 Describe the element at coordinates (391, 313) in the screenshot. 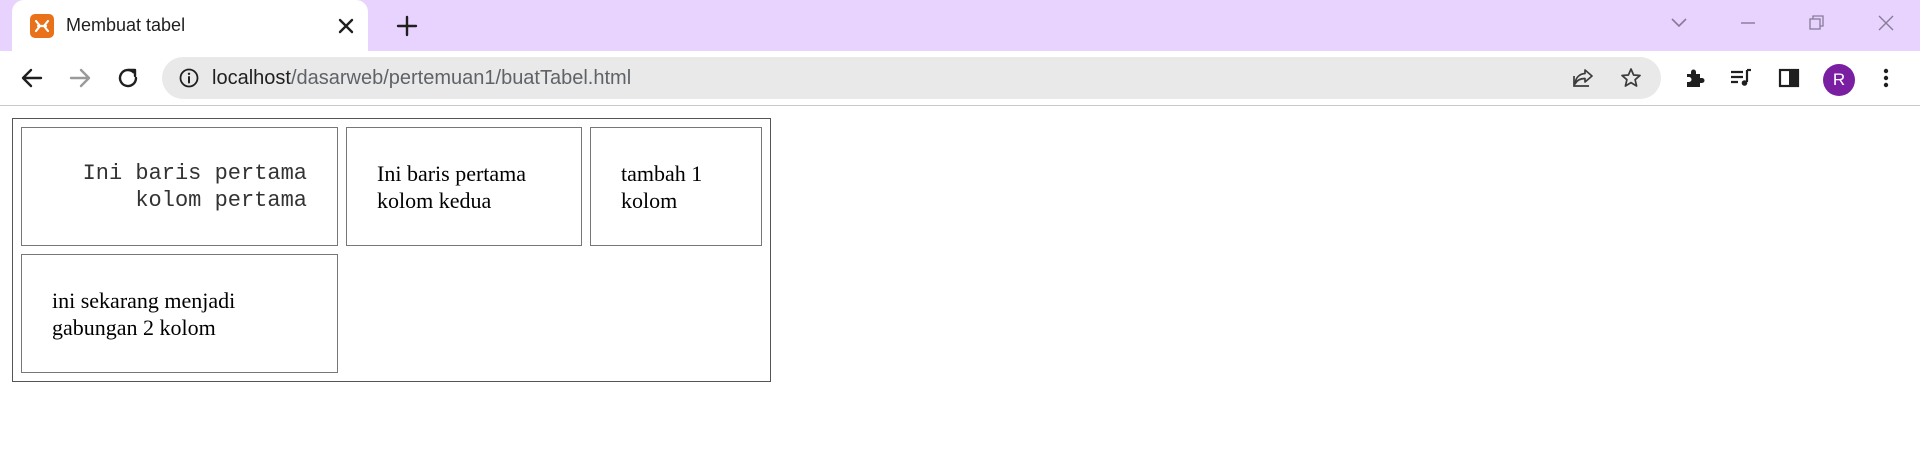

I see `table-row: ini sekarang menjadi gabungan 2 kolom` at that location.